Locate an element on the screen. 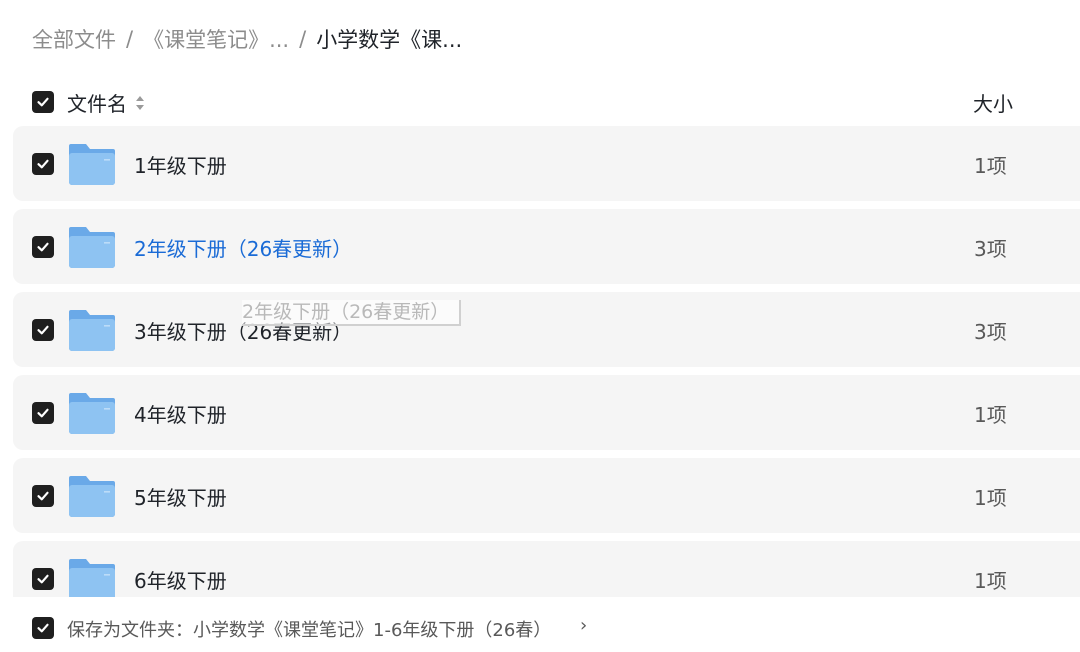  folder-row: 5年级下册 1项 is located at coordinates (546, 495).